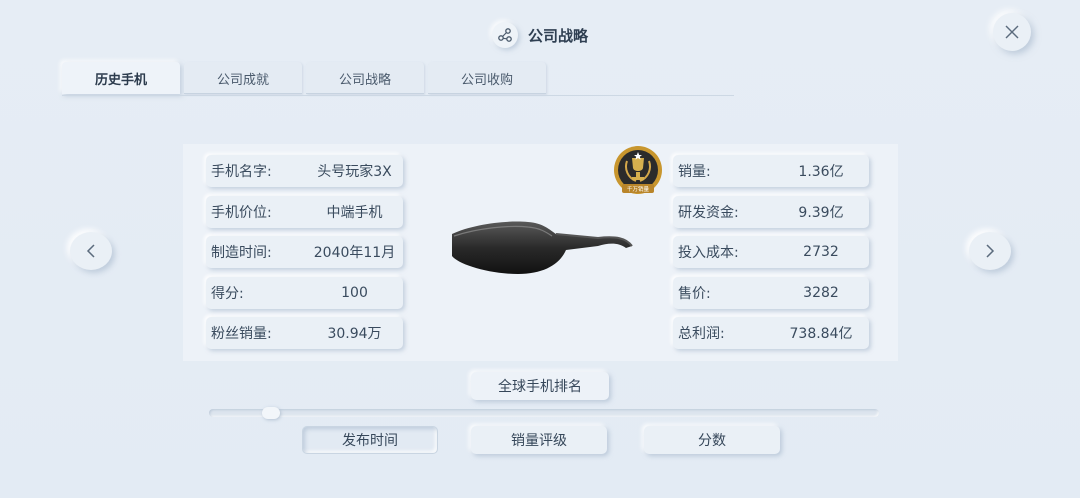 The width and height of the screenshot is (1080, 498). What do you see at coordinates (304, 78) in the screenshot?
I see `tab-bar: 历史手机 公司成就 公司战略 公司收购` at bounding box center [304, 78].